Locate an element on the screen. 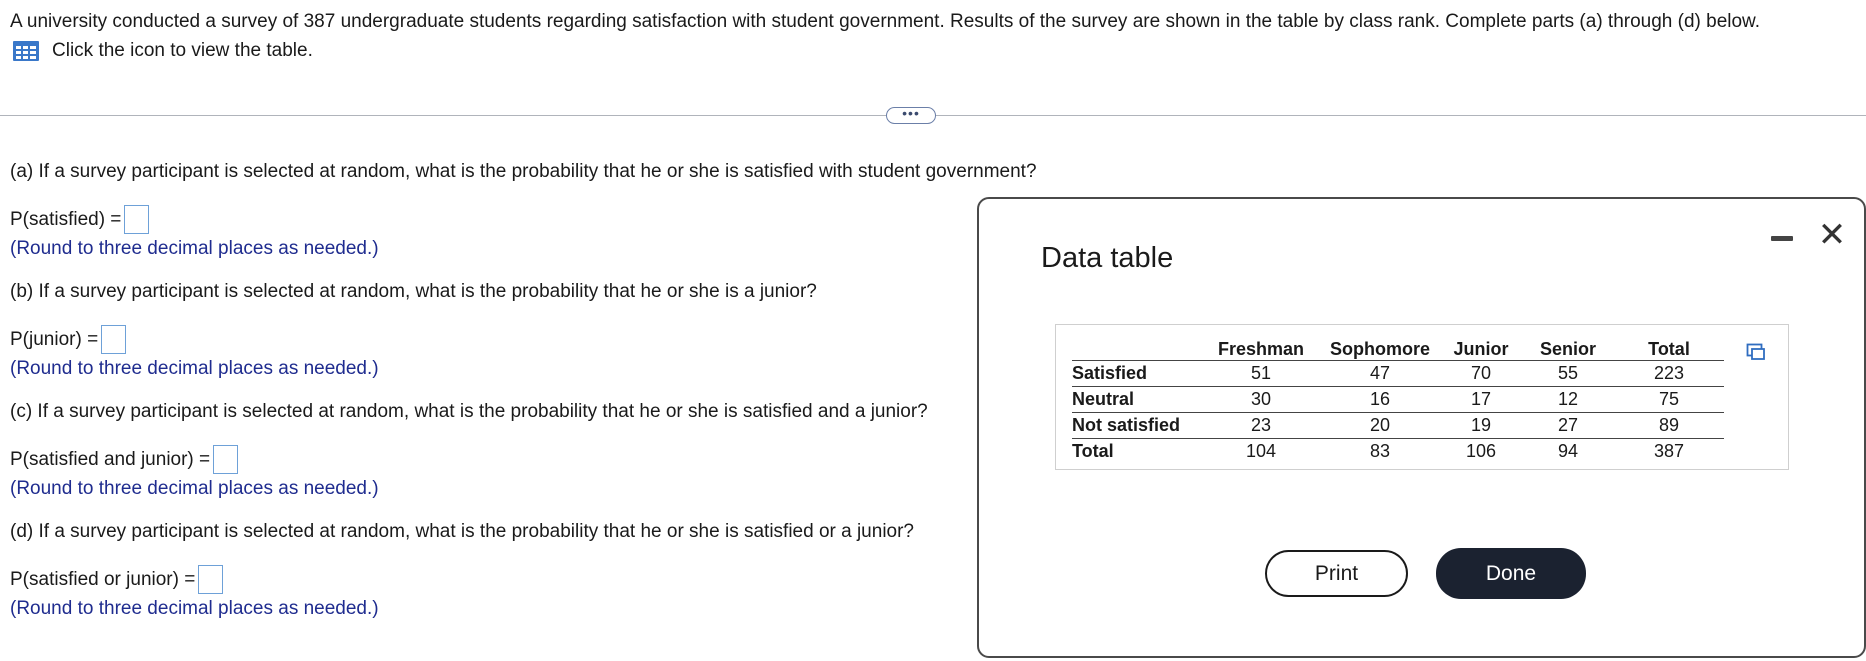 The height and width of the screenshot is (661, 1866). column-header: Senior is located at coordinates (1567, 348).